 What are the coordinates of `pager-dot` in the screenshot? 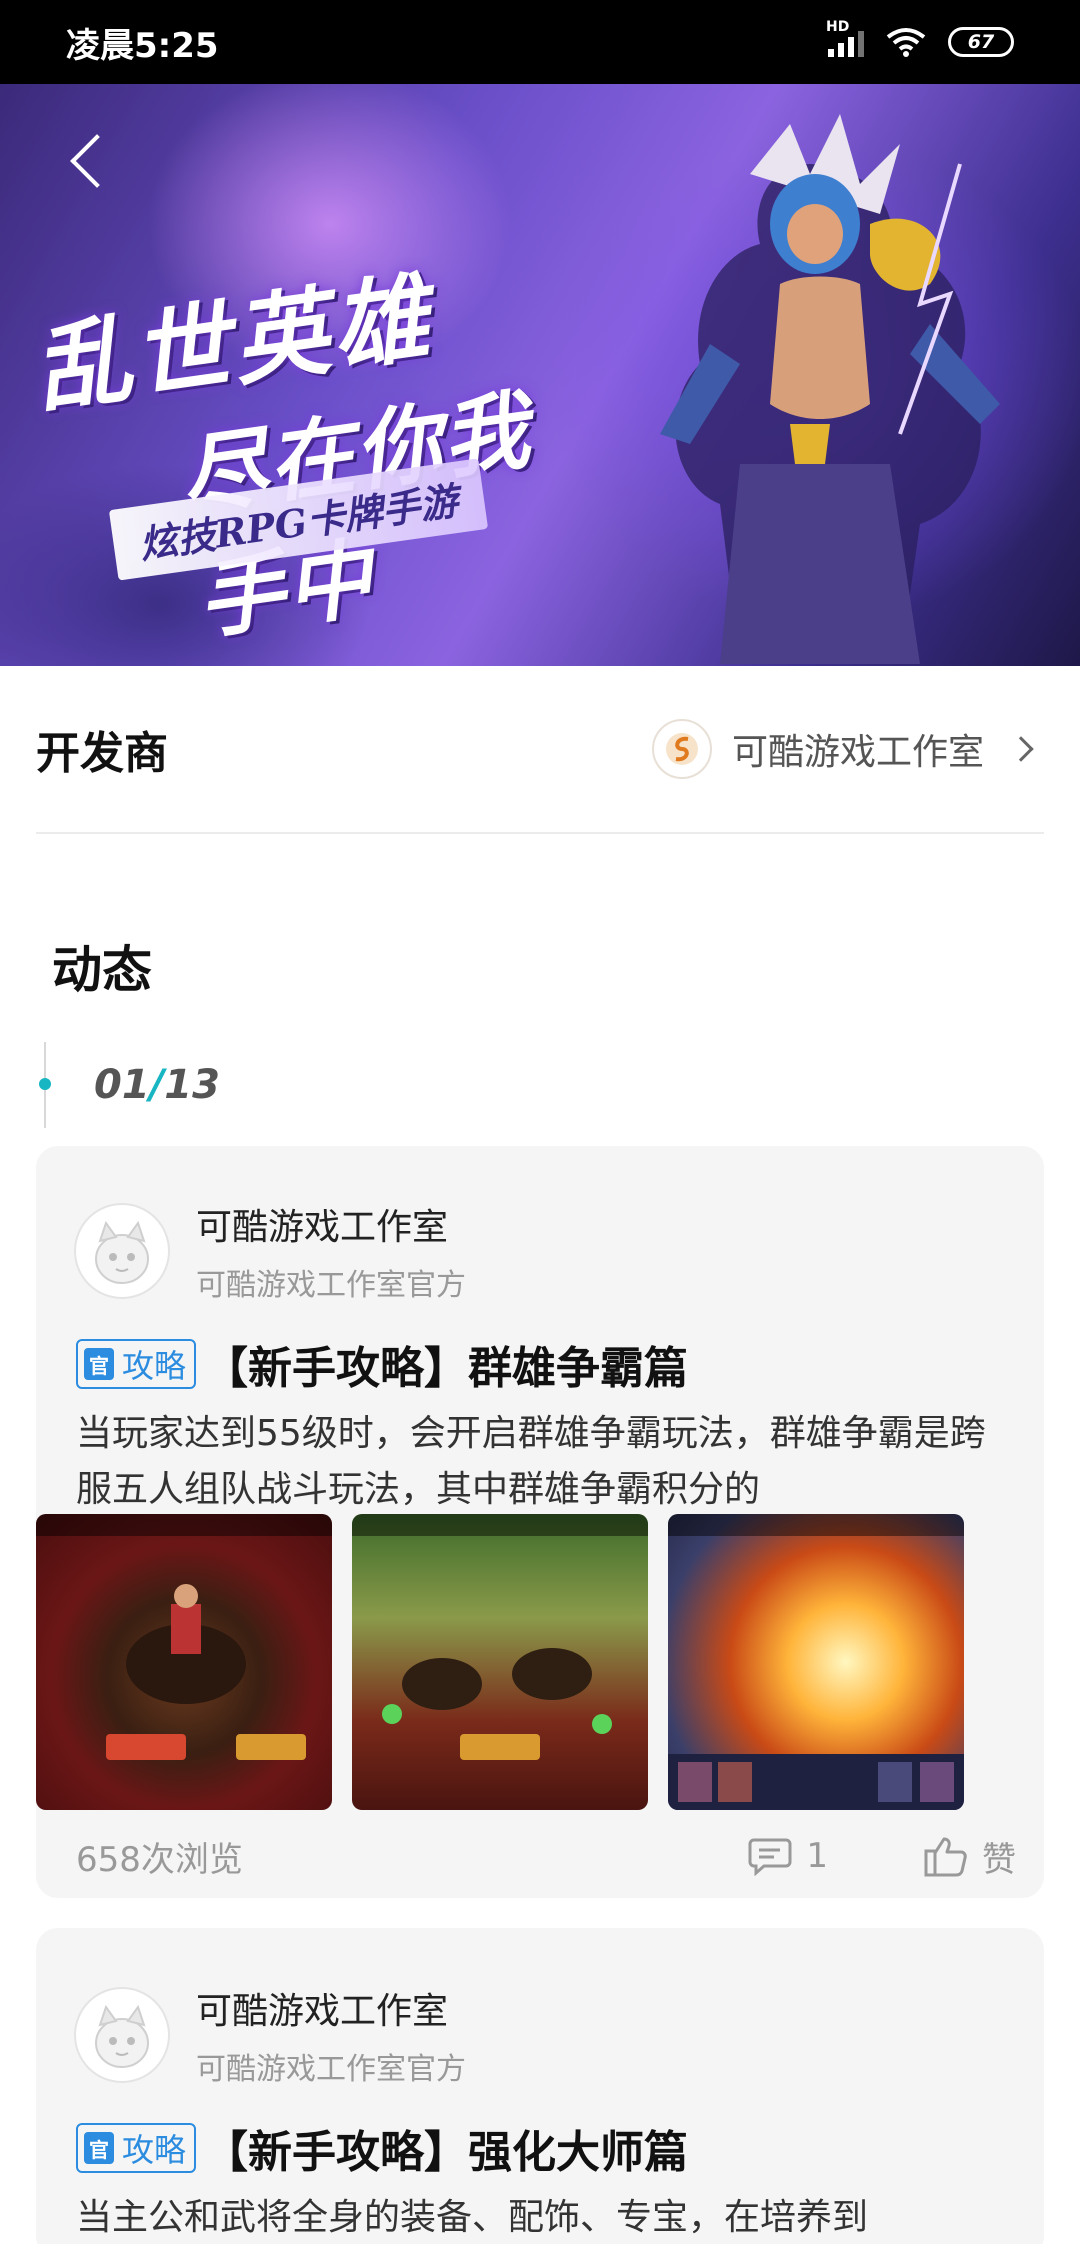 It's located at (45, 1084).